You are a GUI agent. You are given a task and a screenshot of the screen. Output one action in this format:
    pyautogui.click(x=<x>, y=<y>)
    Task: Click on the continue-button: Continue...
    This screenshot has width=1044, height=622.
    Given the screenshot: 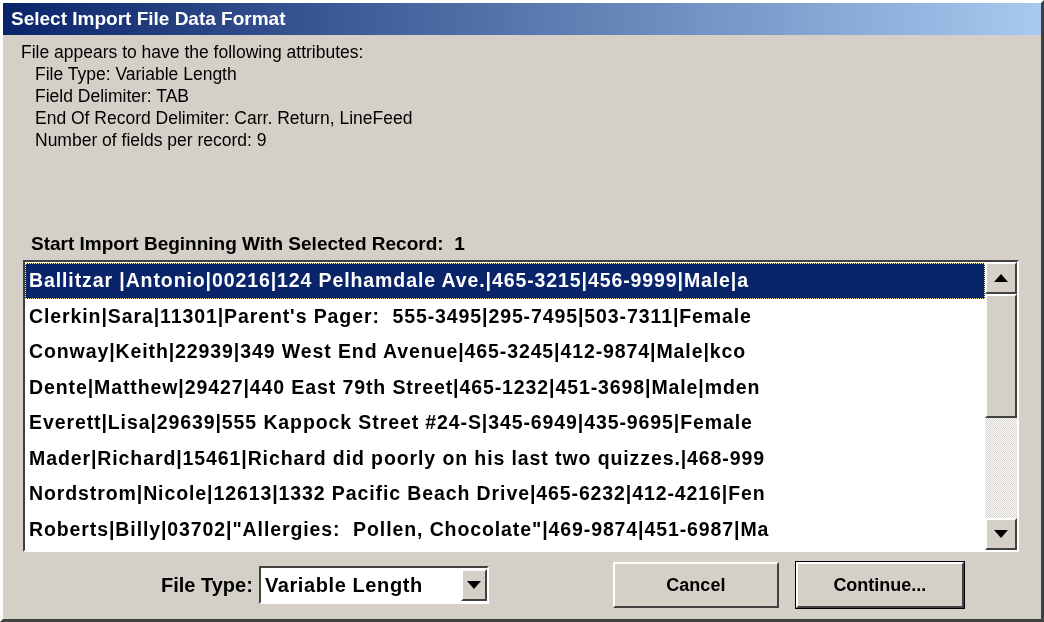 What is the action you would take?
    pyautogui.click(x=879, y=585)
    